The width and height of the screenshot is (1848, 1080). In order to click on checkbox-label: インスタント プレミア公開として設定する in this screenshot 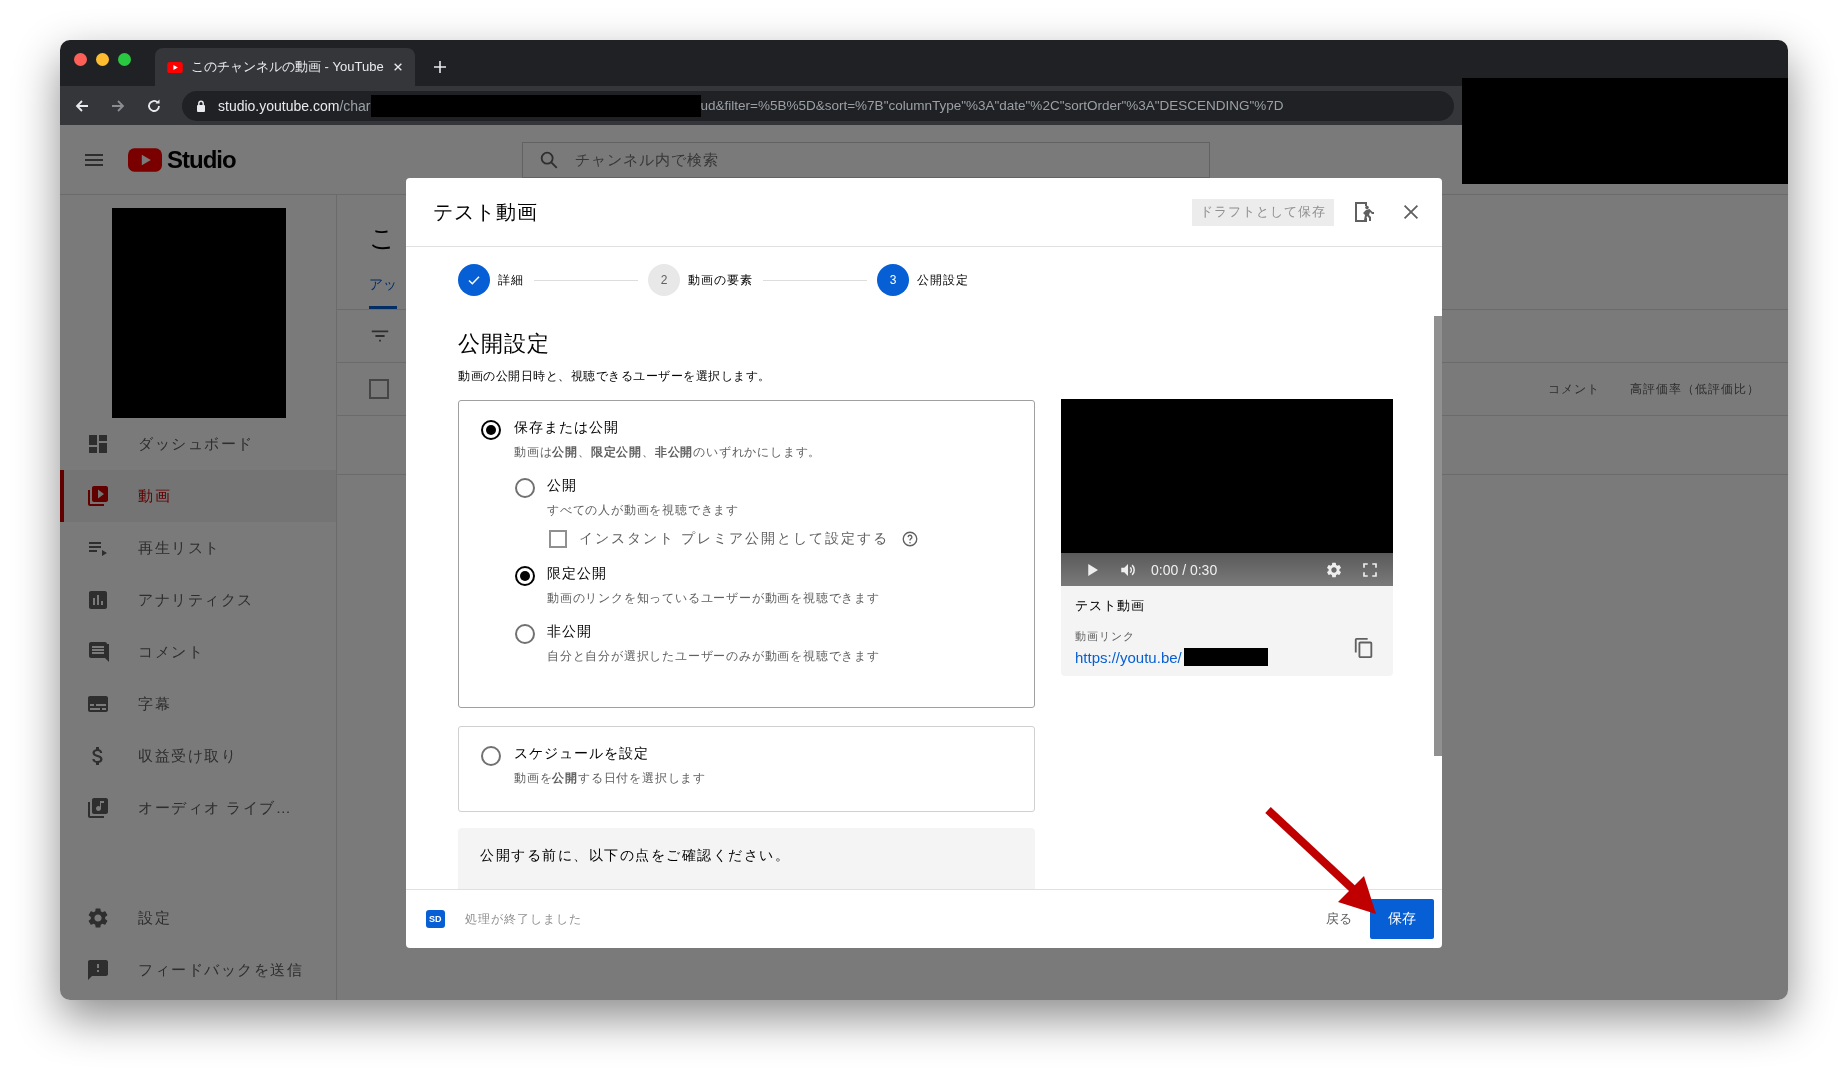, I will do `click(734, 539)`.